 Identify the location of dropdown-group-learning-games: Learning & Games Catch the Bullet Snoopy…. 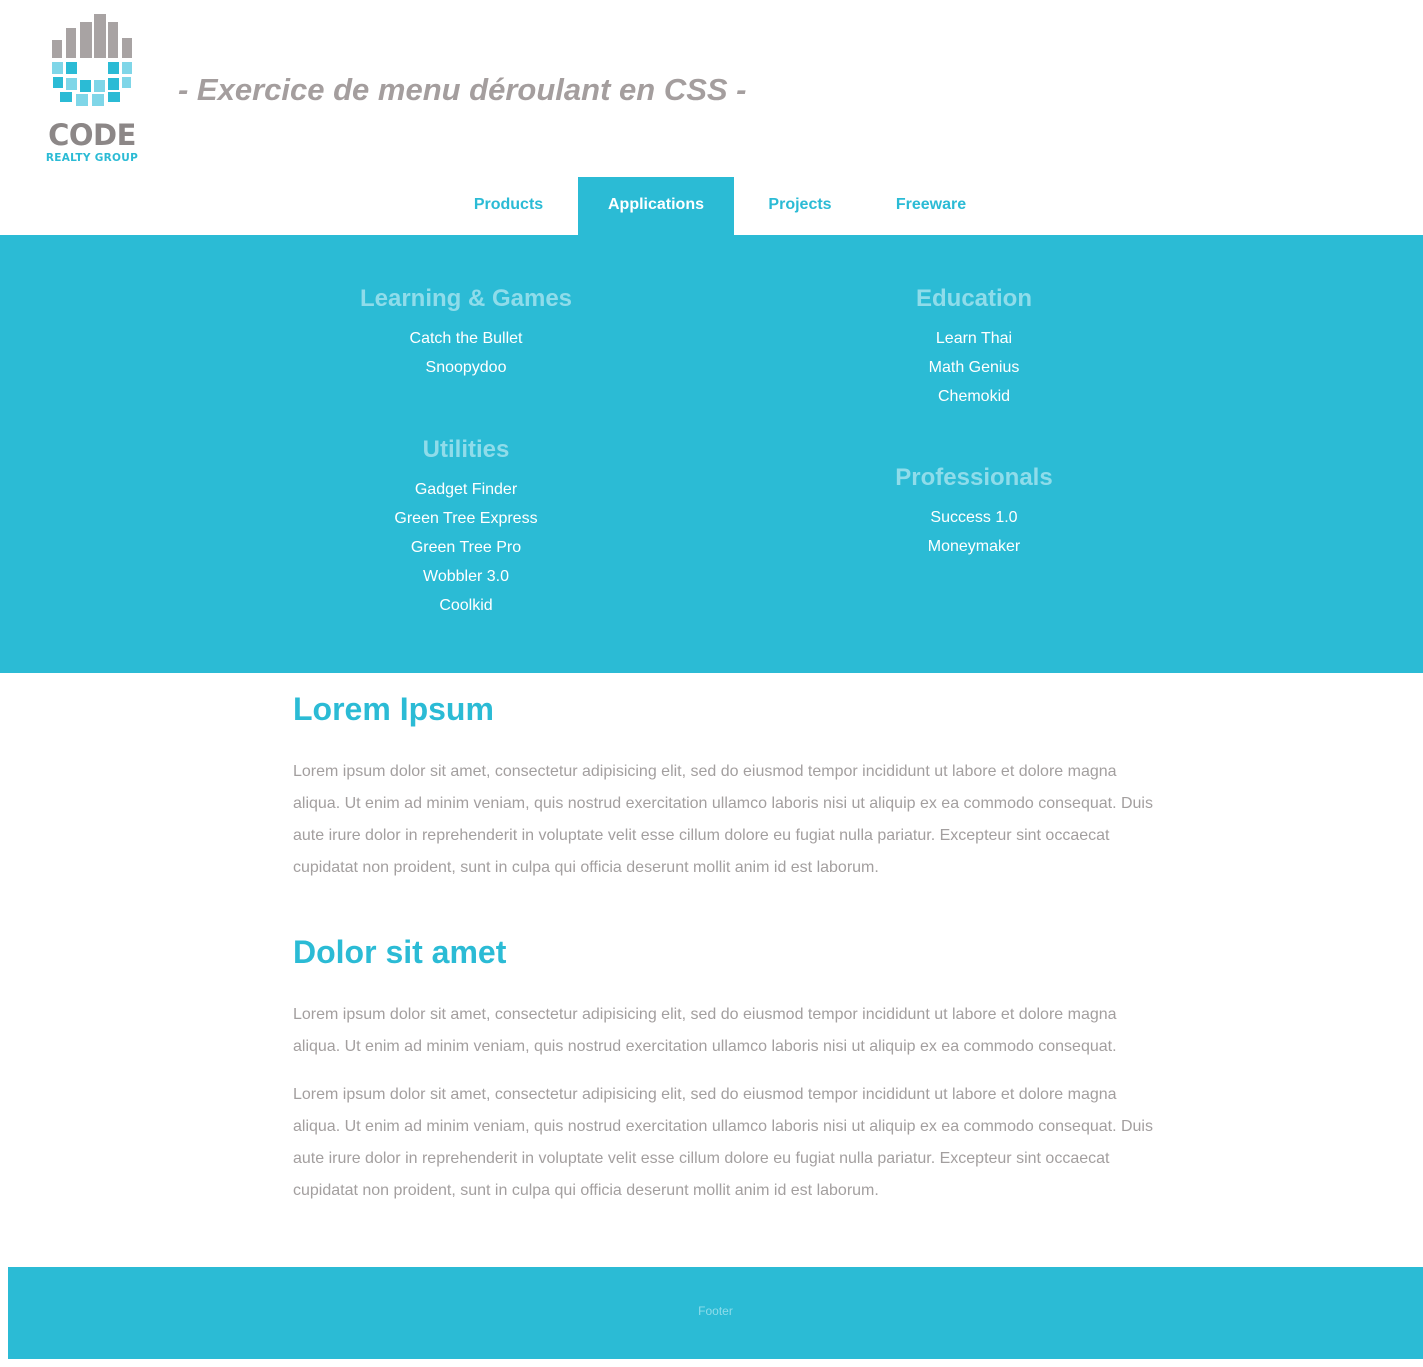
(466, 332).